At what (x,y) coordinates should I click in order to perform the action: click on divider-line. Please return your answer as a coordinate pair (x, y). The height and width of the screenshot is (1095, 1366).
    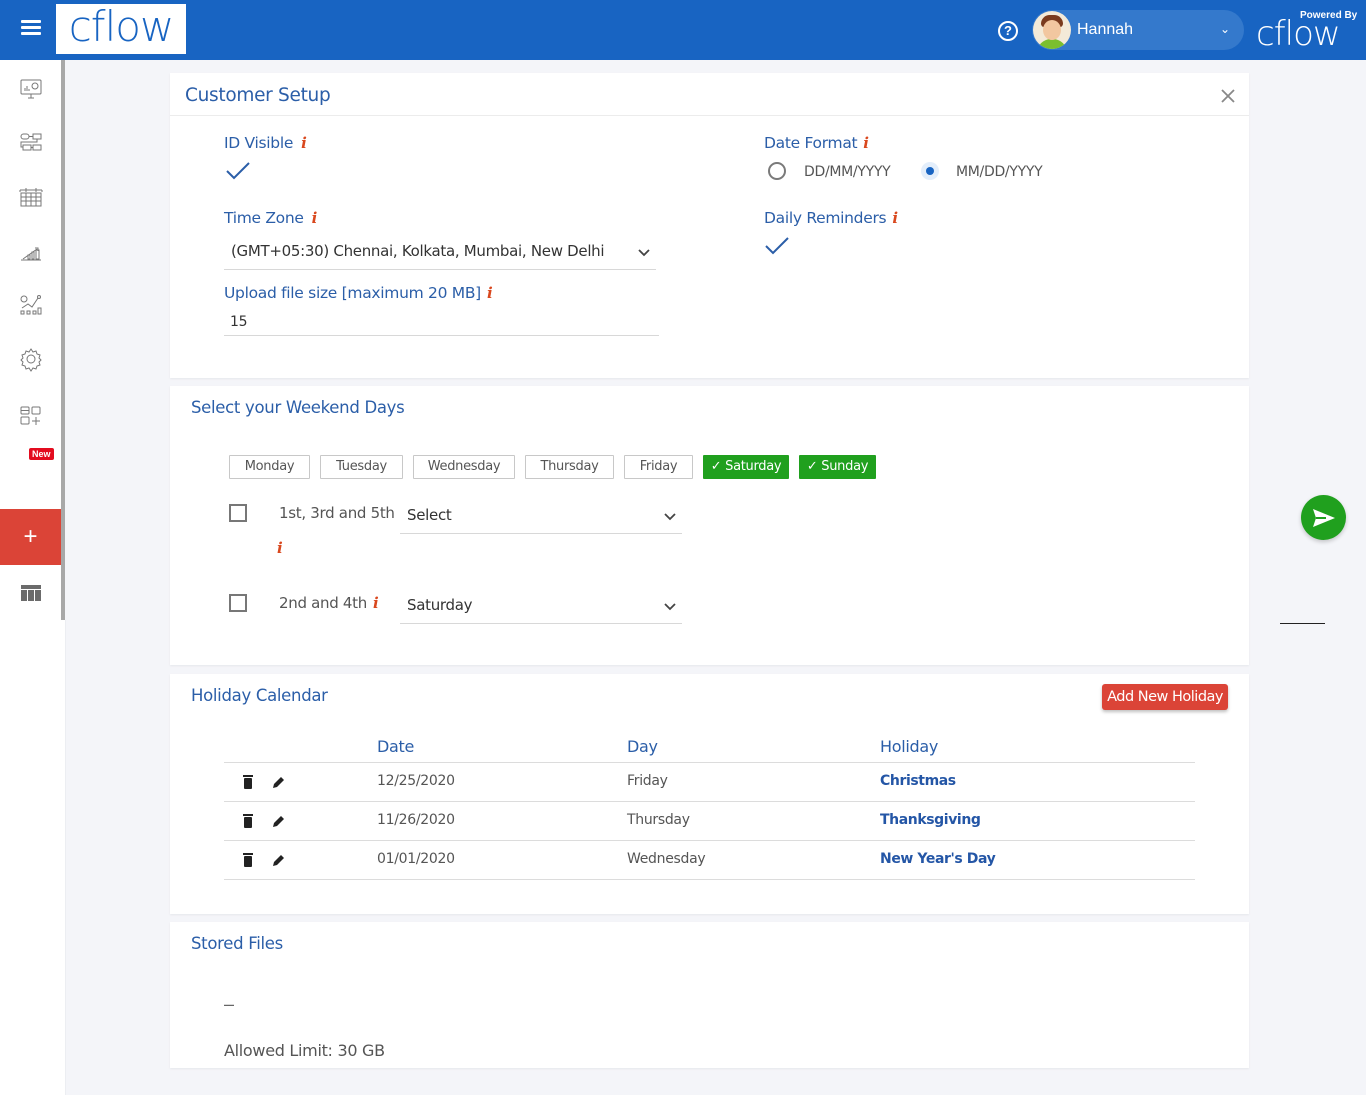
    Looking at the image, I should click on (1302, 623).